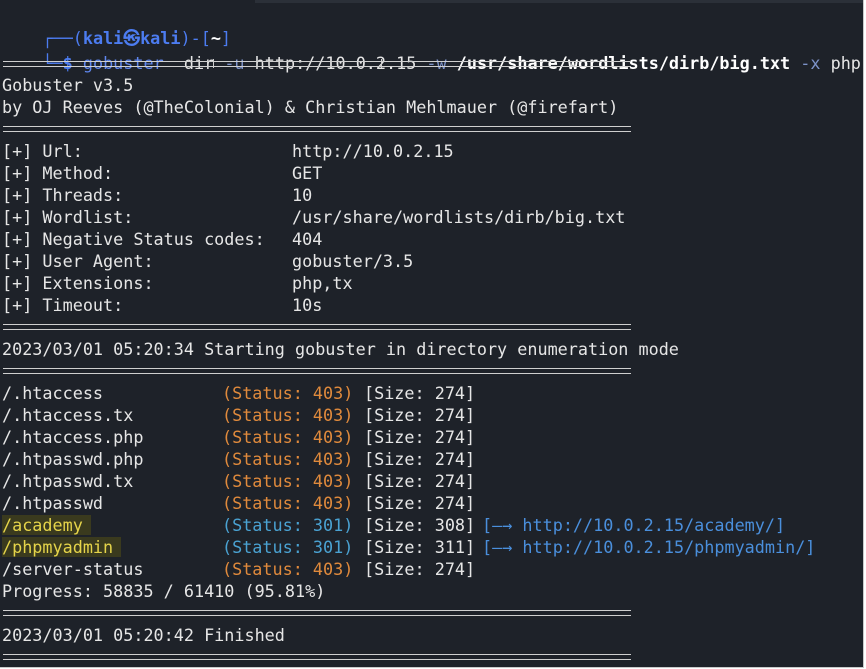  What do you see at coordinates (810, 63) in the screenshot?
I see `command-flag-x: -x` at bounding box center [810, 63].